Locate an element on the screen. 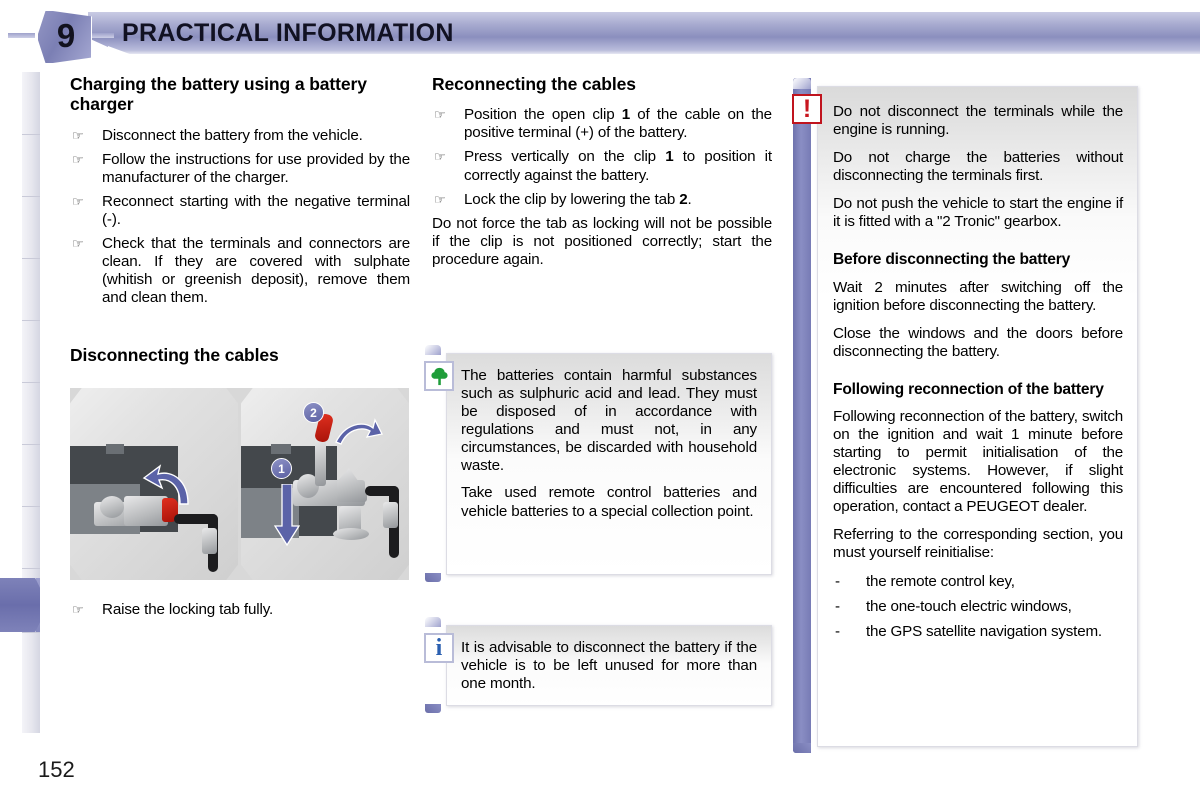 The height and width of the screenshot is (800, 1200). blue-arrow-down is located at coordinates (287, 515).